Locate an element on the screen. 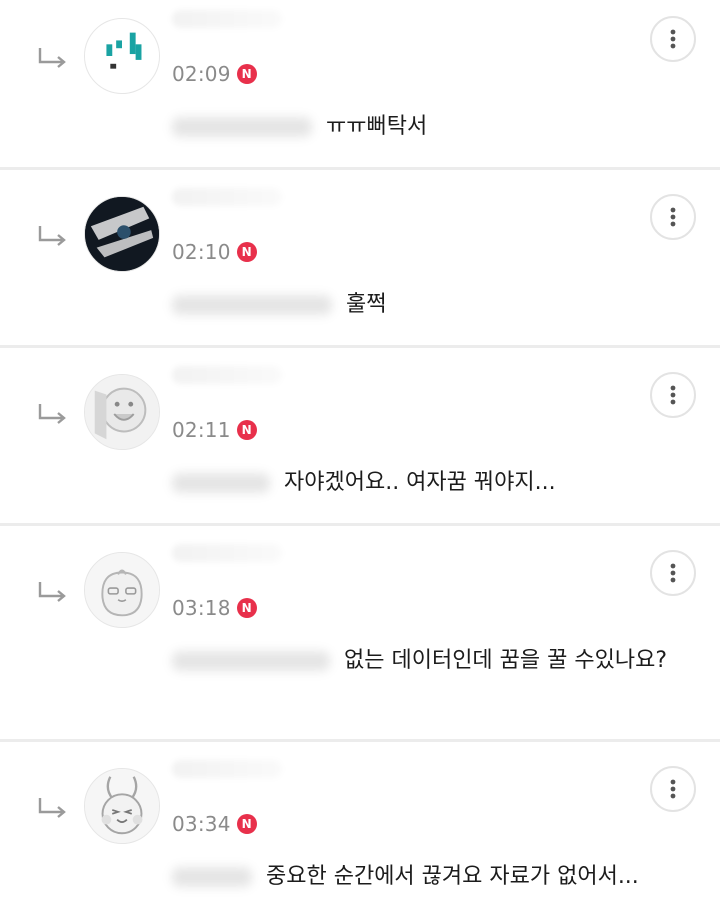  comment-meta: 03:34 N is located at coordinates (214, 824).